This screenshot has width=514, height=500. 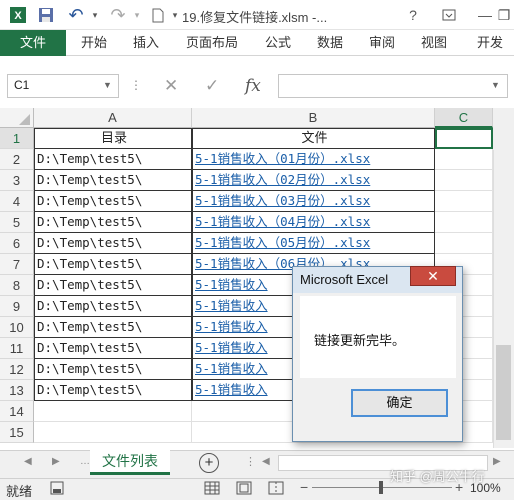 I want to click on file-hyperlink: 5-1销售收入（05月份）.xlsx, so click(x=282, y=242).